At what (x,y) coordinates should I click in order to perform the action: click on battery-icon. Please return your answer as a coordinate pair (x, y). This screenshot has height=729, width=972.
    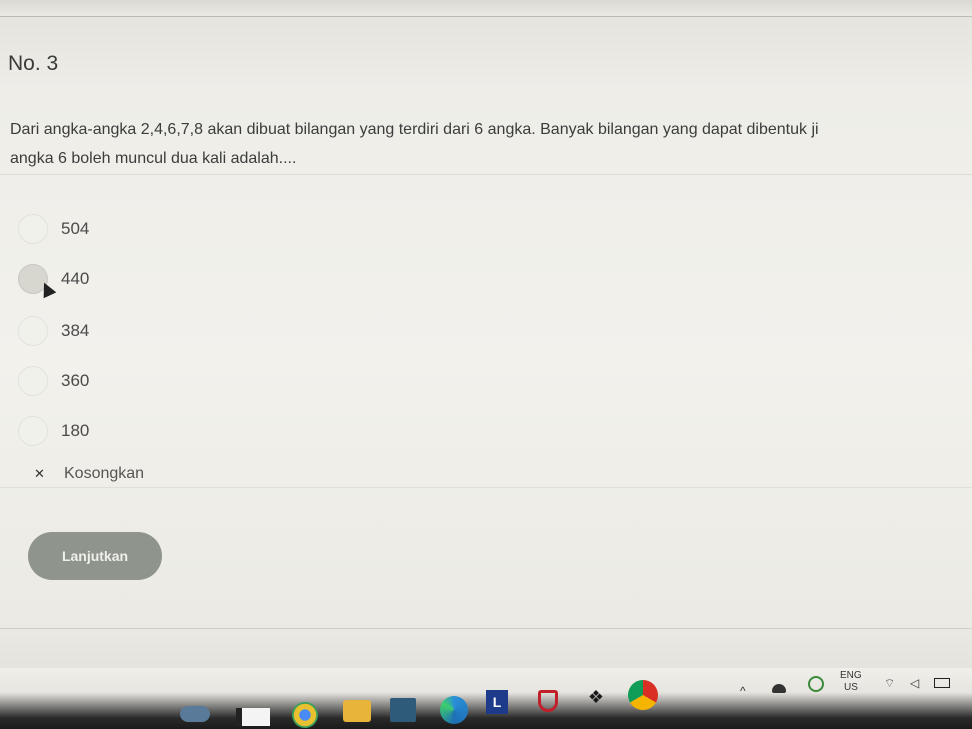
    Looking at the image, I should click on (942, 683).